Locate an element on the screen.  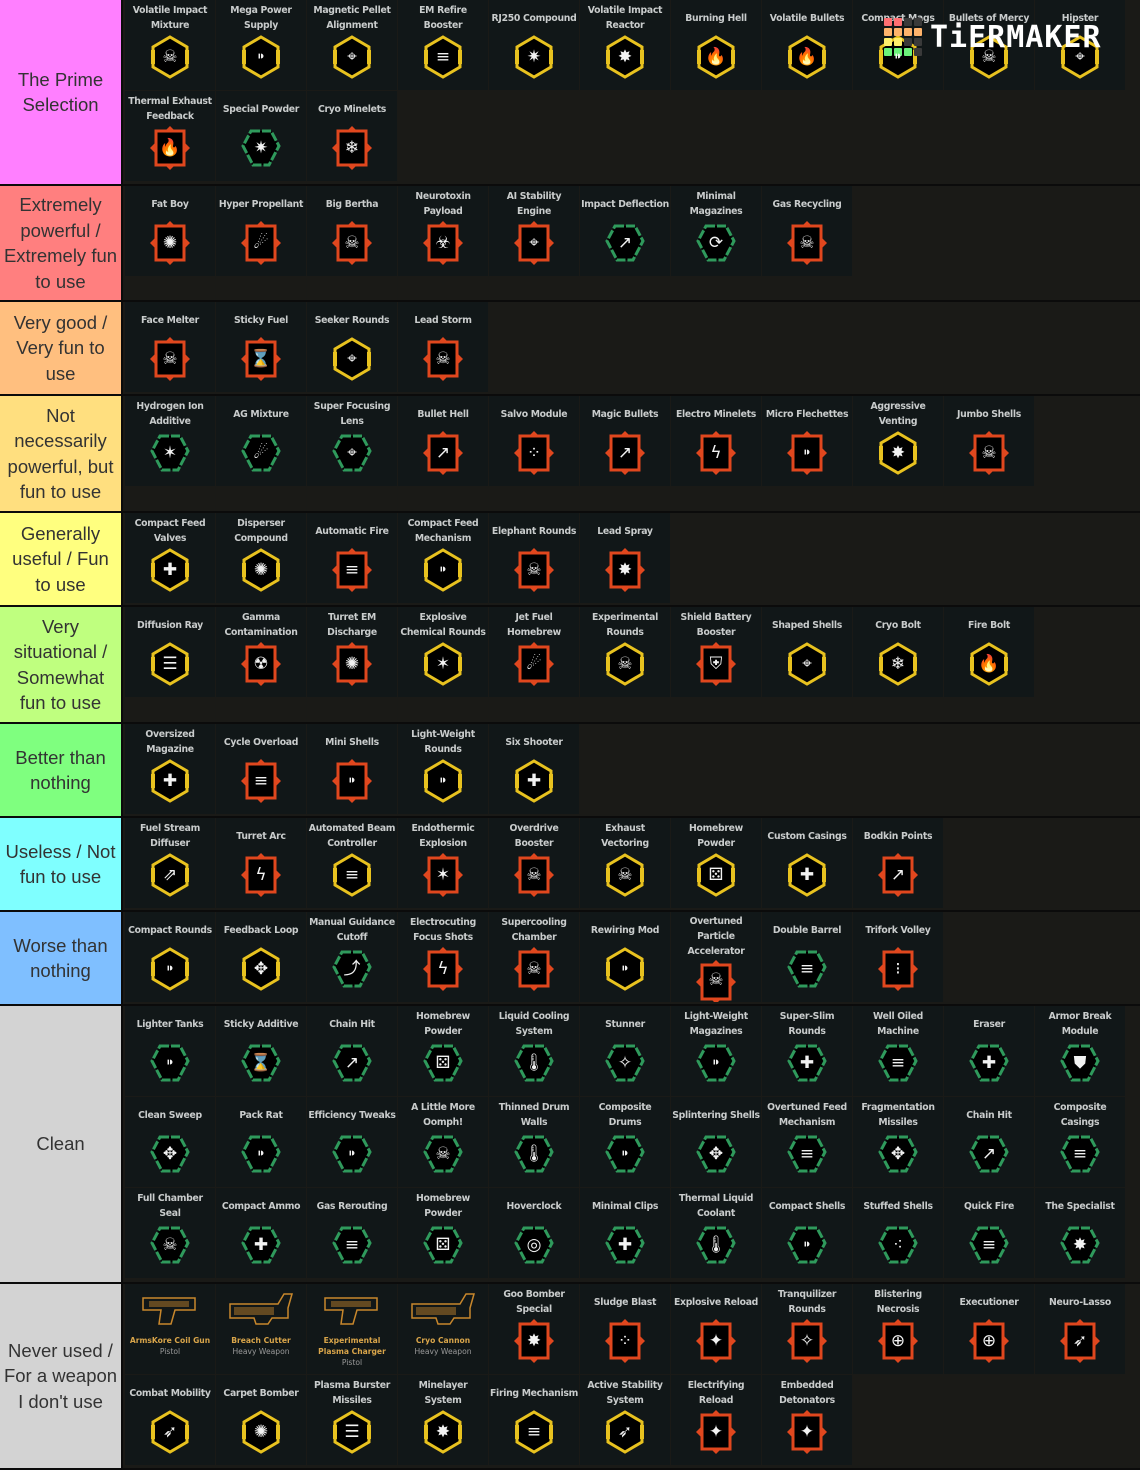
tier-item-composite-casings: Composite Casings ≡ is located at coordinates (1080, 1142).